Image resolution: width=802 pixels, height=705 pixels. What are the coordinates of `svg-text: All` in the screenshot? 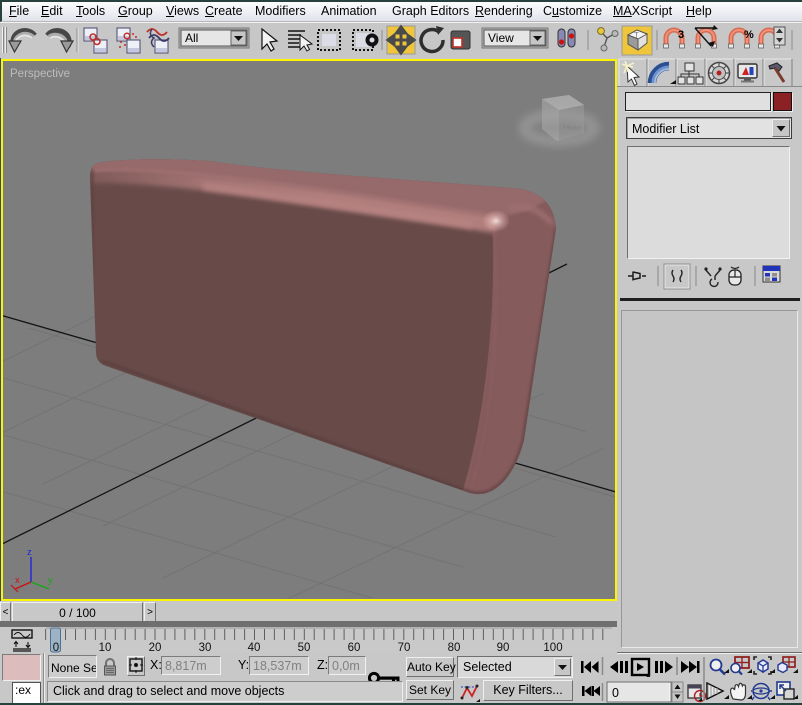 It's located at (191, 38).